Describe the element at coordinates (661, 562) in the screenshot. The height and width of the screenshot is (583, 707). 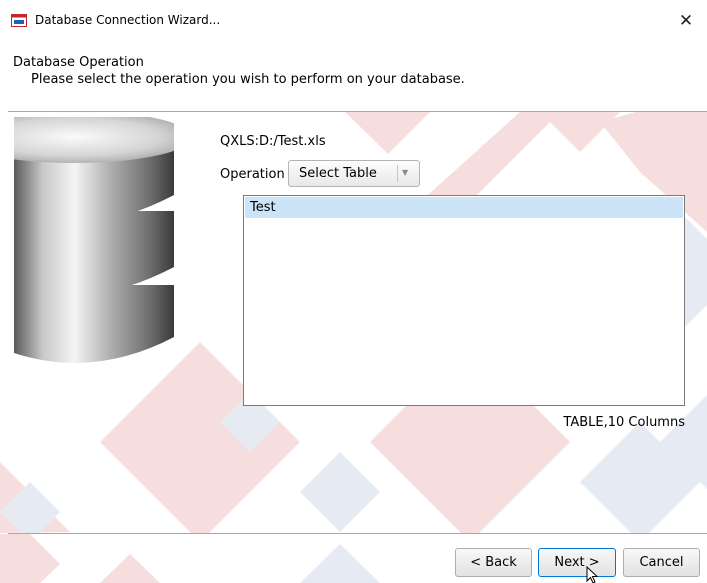
I see `cancel-button: Cancel` at that location.